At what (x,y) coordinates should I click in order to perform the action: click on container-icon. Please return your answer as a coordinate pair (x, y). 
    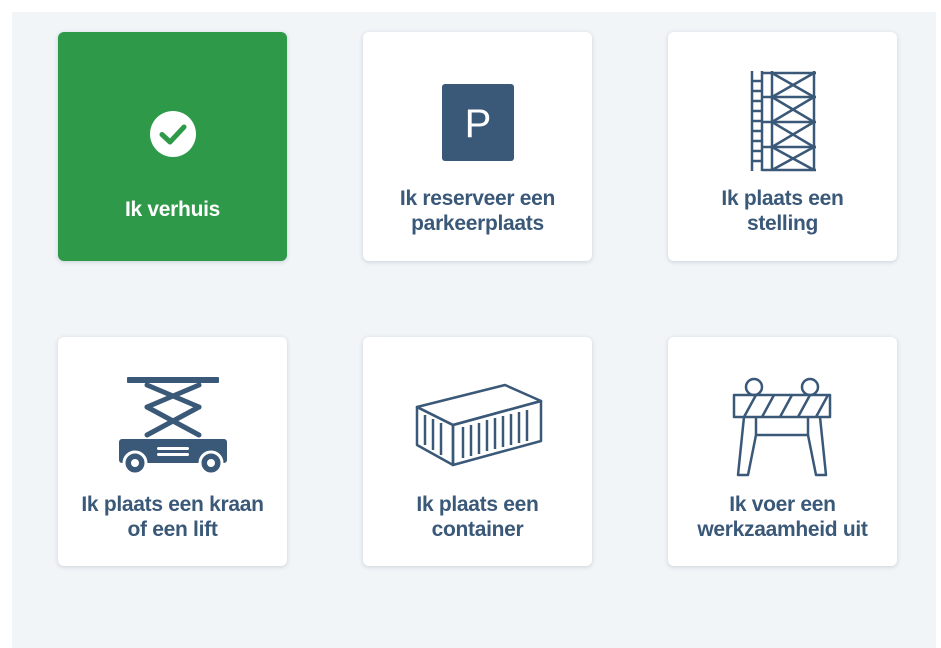
    Looking at the image, I should click on (479, 425).